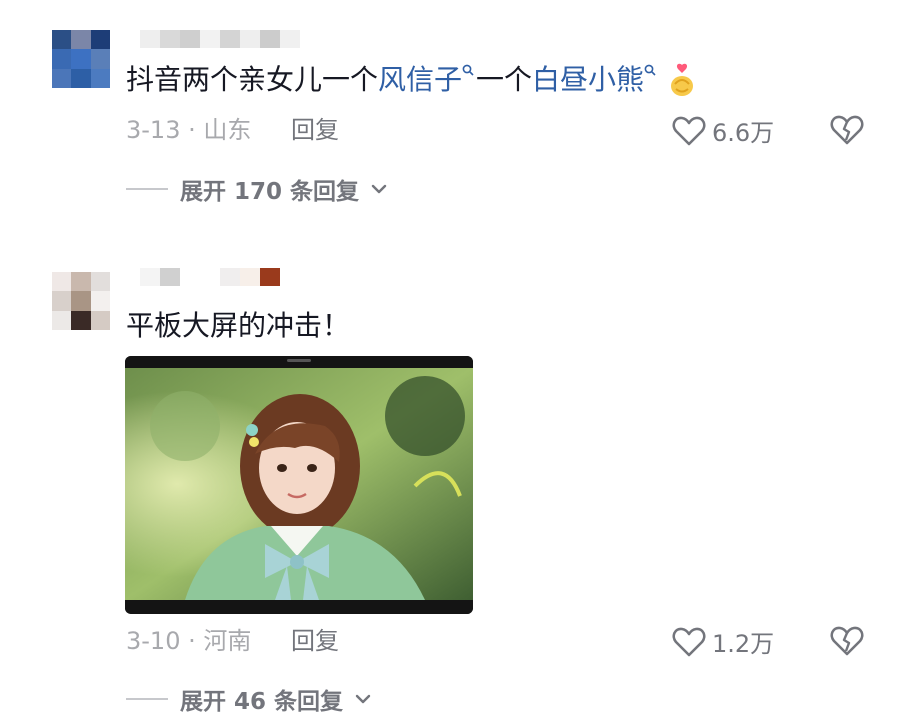 The width and height of the screenshot is (900, 724). Describe the element at coordinates (262, 702) in the screenshot. I see `expand-replies-label: 展开 46 条回复` at that location.